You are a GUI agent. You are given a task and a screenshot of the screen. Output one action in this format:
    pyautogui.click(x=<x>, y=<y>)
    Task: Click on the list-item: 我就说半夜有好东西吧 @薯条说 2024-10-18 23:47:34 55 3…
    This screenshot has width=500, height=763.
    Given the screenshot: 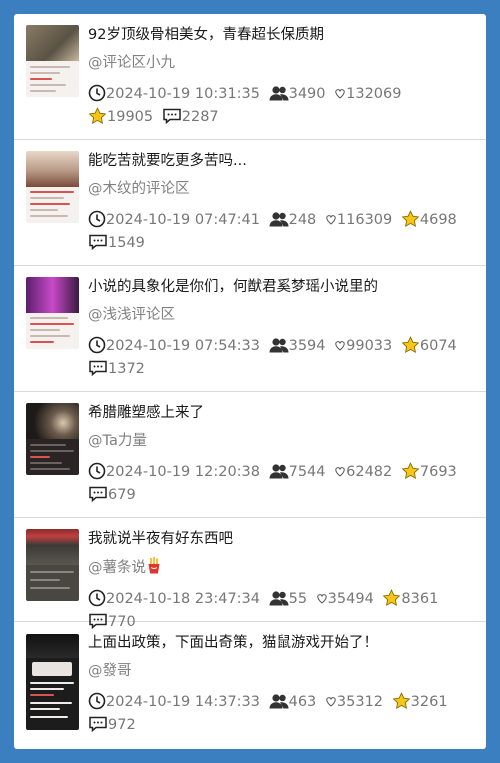 What is the action you would take?
    pyautogui.click(x=250, y=574)
    